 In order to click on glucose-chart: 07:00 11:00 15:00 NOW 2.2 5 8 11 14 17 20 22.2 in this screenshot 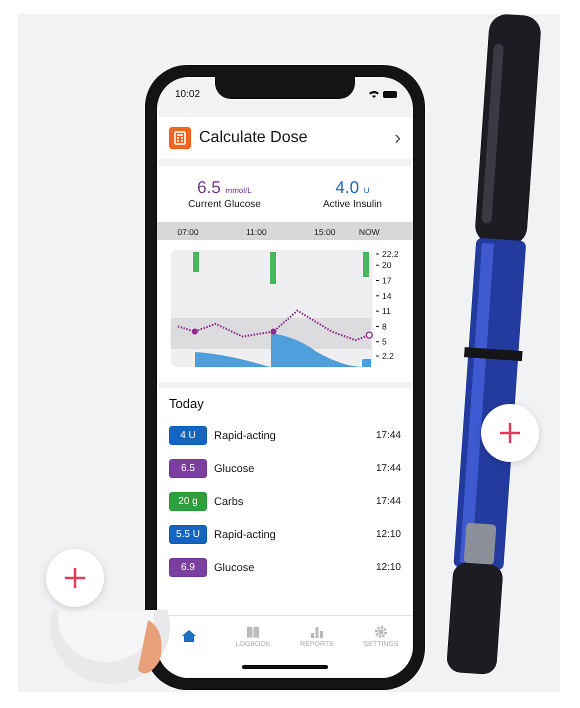, I will do `click(288, 294)`.